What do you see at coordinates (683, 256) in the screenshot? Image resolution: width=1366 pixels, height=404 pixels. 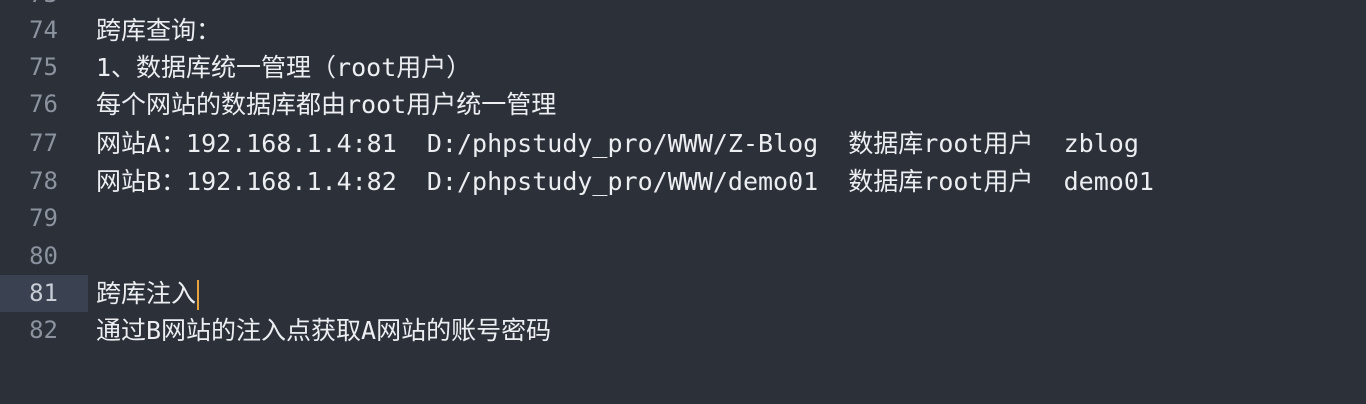 I see `editor-line: 80` at bounding box center [683, 256].